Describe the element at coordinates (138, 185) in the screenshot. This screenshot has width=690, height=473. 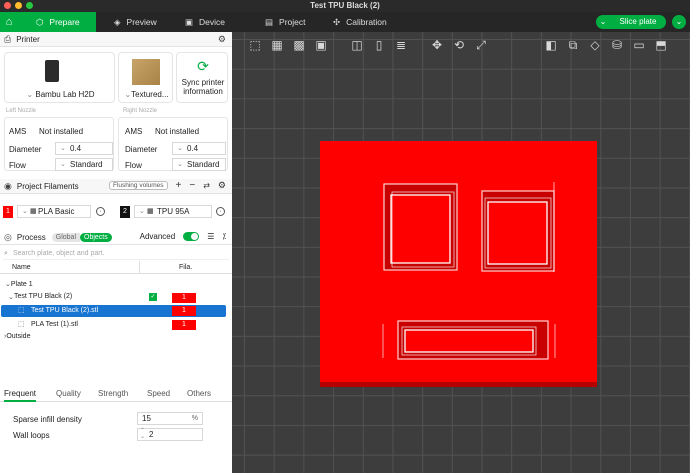
I see `flushing-volumes-button: Flushing volumes` at that location.